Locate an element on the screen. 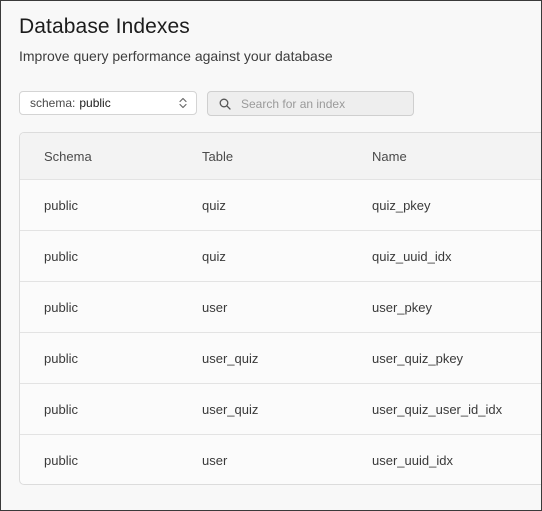 Image resolution: width=542 pixels, height=511 pixels. table-row: public user user_uuid_idx is located at coordinates (280, 459).